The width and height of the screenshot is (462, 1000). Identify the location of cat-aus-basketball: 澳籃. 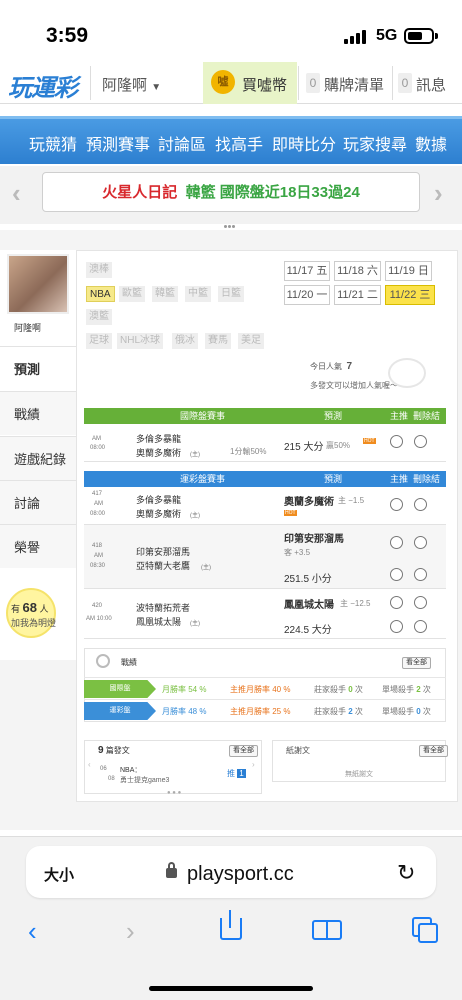
(99, 317).